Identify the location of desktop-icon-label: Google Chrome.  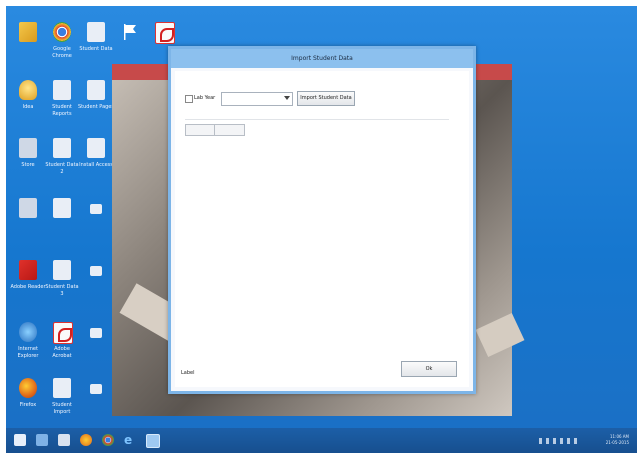
(62, 52).